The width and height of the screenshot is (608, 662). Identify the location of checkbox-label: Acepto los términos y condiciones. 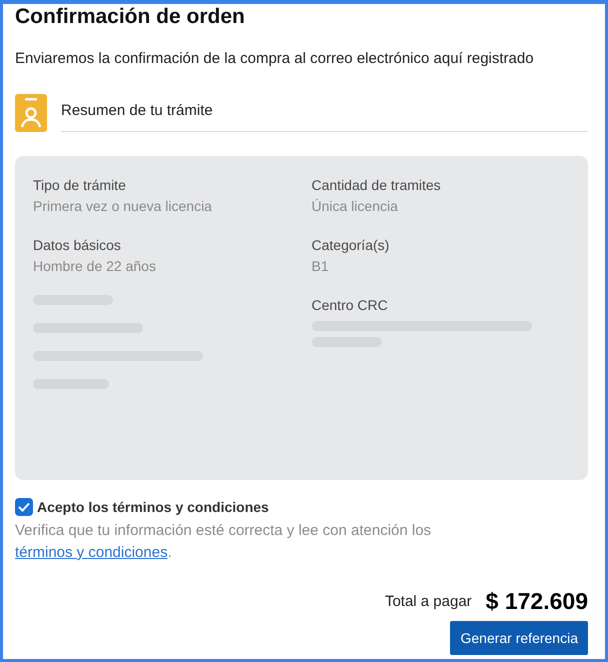
(153, 507).